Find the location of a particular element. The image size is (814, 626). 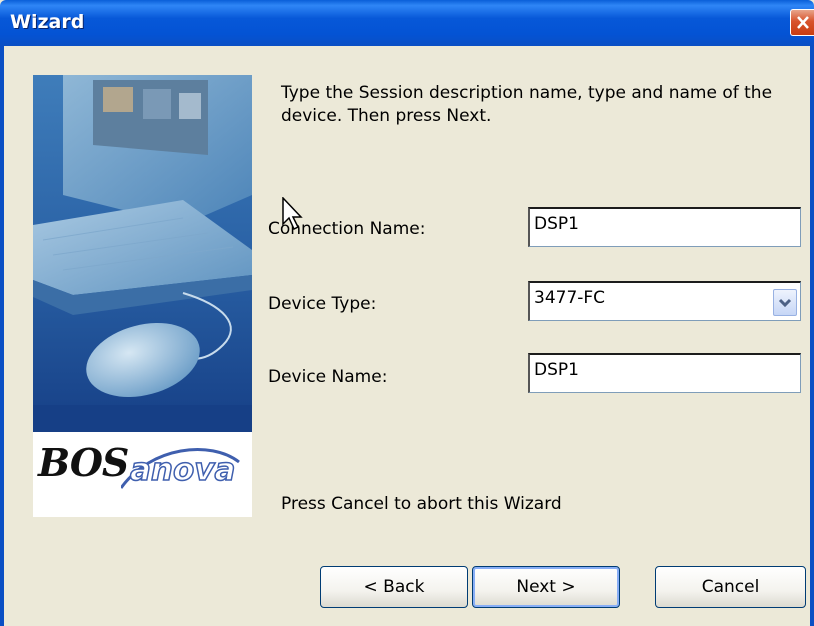

connection-name-input: DSP1 is located at coordinates (664, 227).